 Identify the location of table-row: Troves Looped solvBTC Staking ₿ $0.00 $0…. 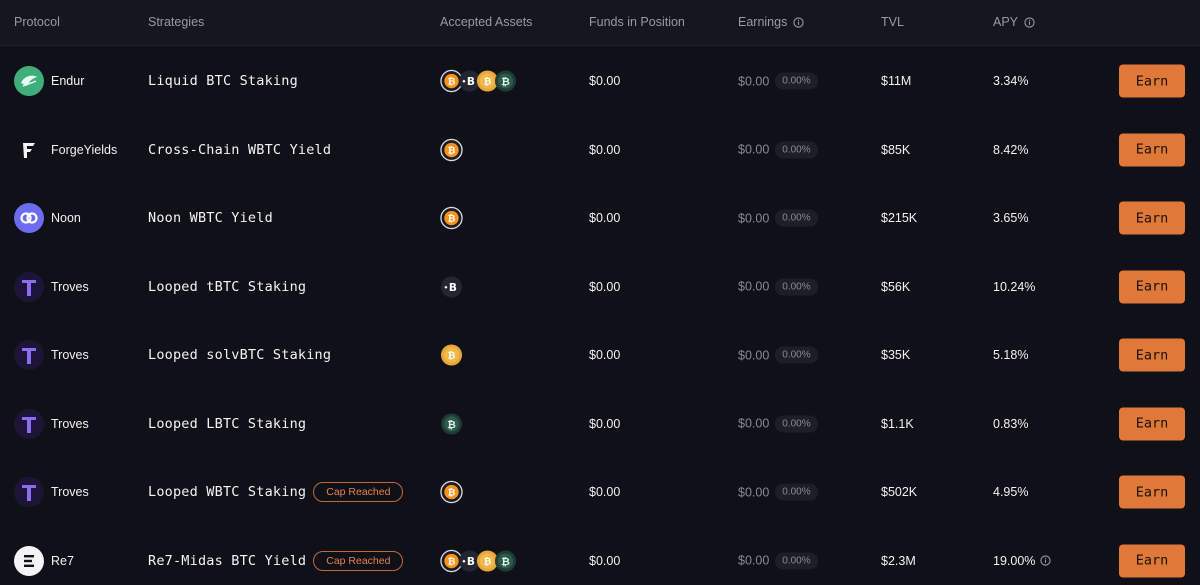
(600, 355).